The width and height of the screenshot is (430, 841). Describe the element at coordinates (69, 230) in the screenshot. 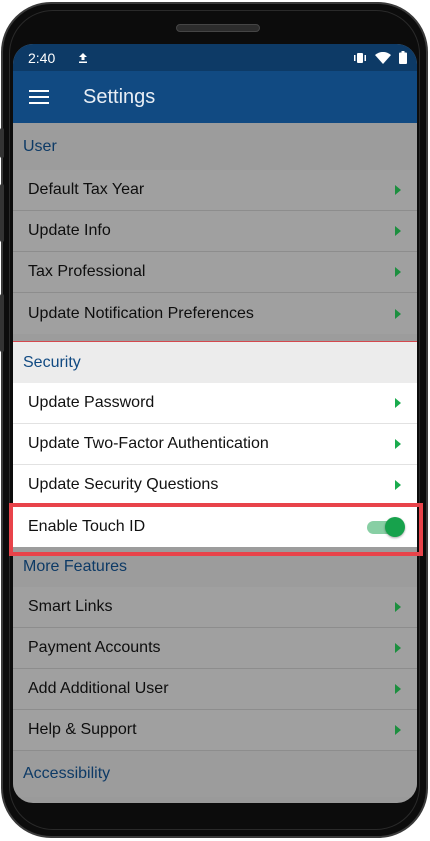

I see `settings-item-label: Update Info` at that location.